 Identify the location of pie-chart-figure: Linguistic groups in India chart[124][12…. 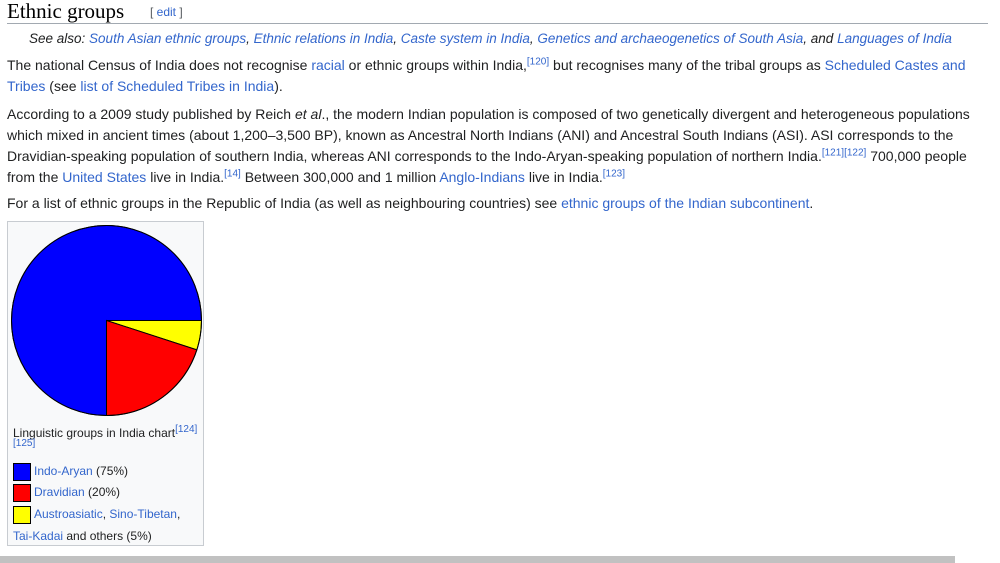
(105, 383).